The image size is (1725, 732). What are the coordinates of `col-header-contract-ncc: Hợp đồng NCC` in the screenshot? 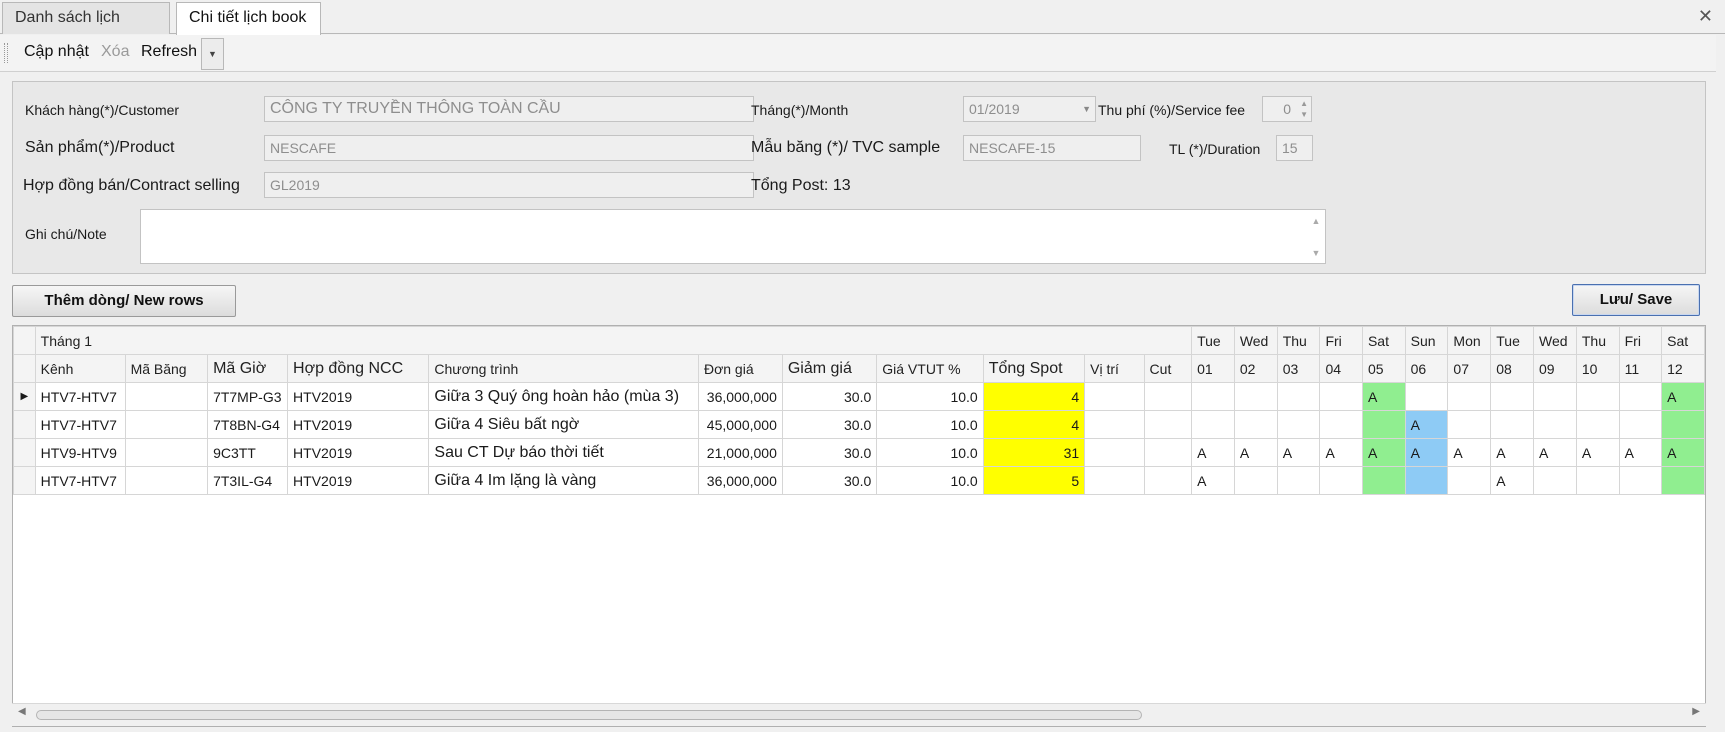 It's located at (358, 368).